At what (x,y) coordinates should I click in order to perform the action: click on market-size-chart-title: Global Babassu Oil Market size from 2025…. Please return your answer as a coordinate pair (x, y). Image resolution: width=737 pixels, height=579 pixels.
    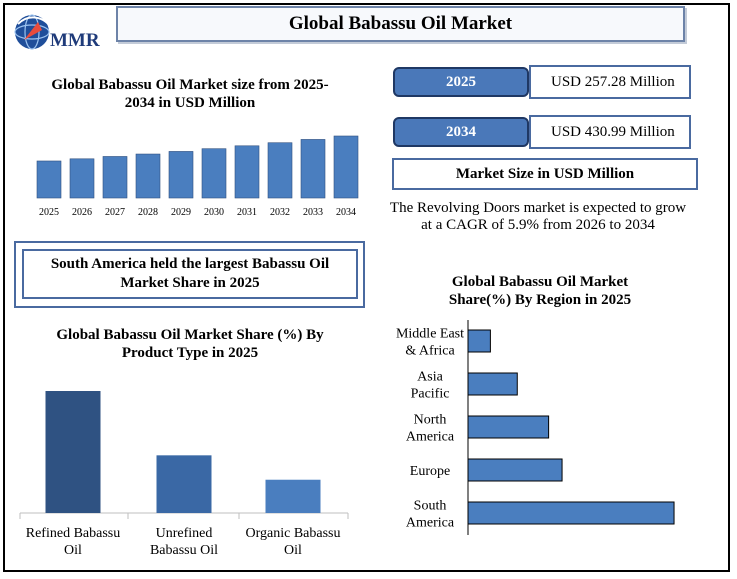
    Looking at the image, I should click on (190, 94).